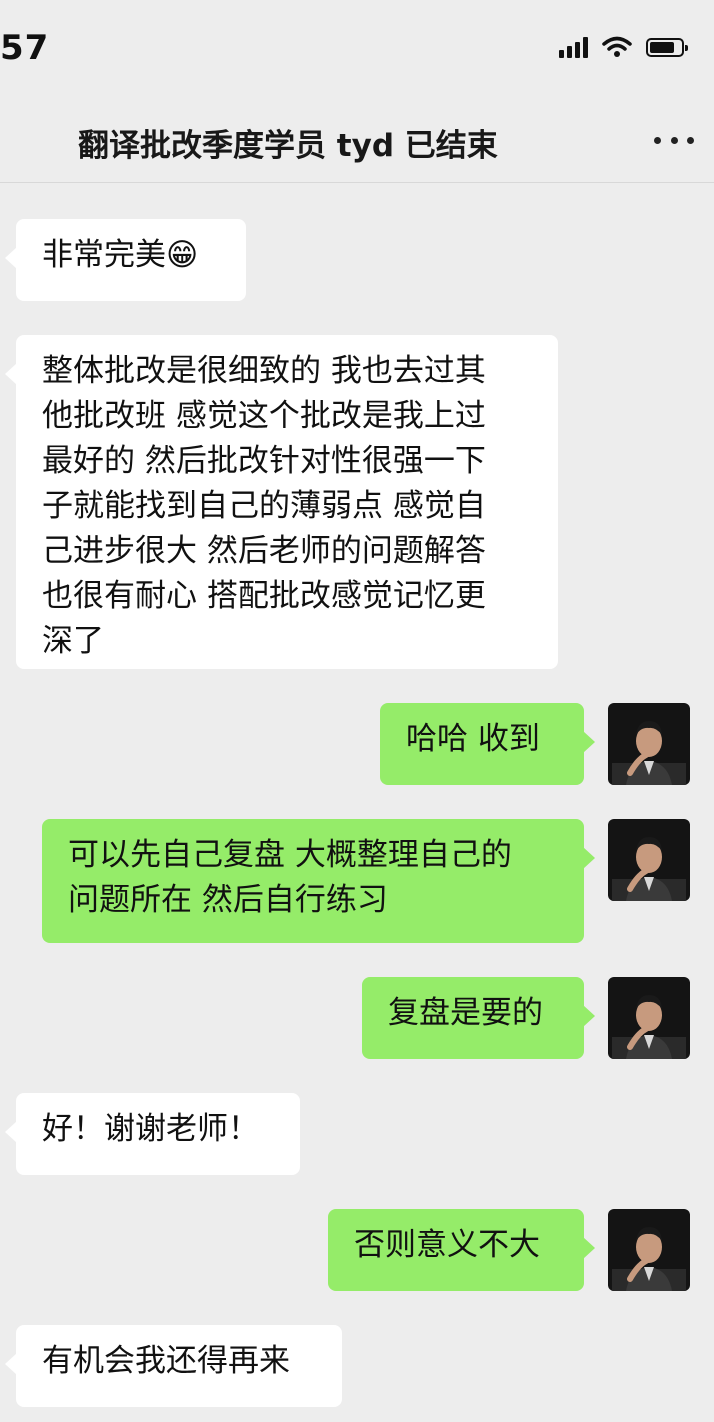  I want to click on message-bubble-incoming: 非常完美😁, so click(125, 260).